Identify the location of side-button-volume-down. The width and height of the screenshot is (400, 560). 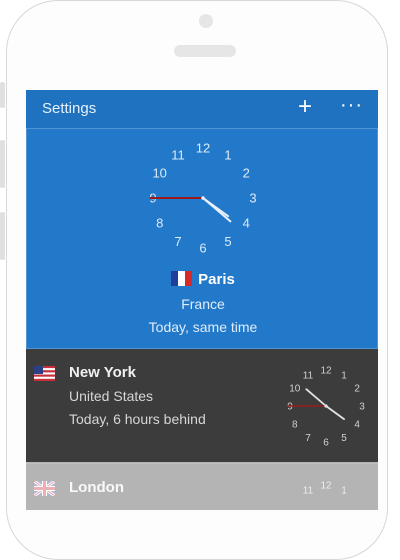
(2, 236).